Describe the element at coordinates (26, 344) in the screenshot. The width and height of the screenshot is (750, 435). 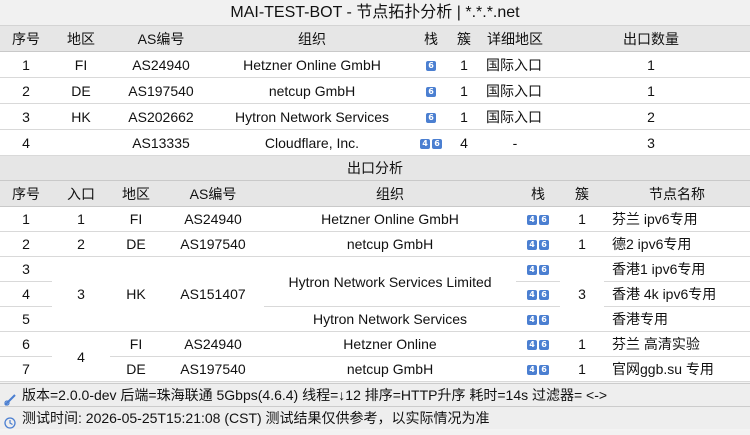
I see `cell-index: 6` at that location.